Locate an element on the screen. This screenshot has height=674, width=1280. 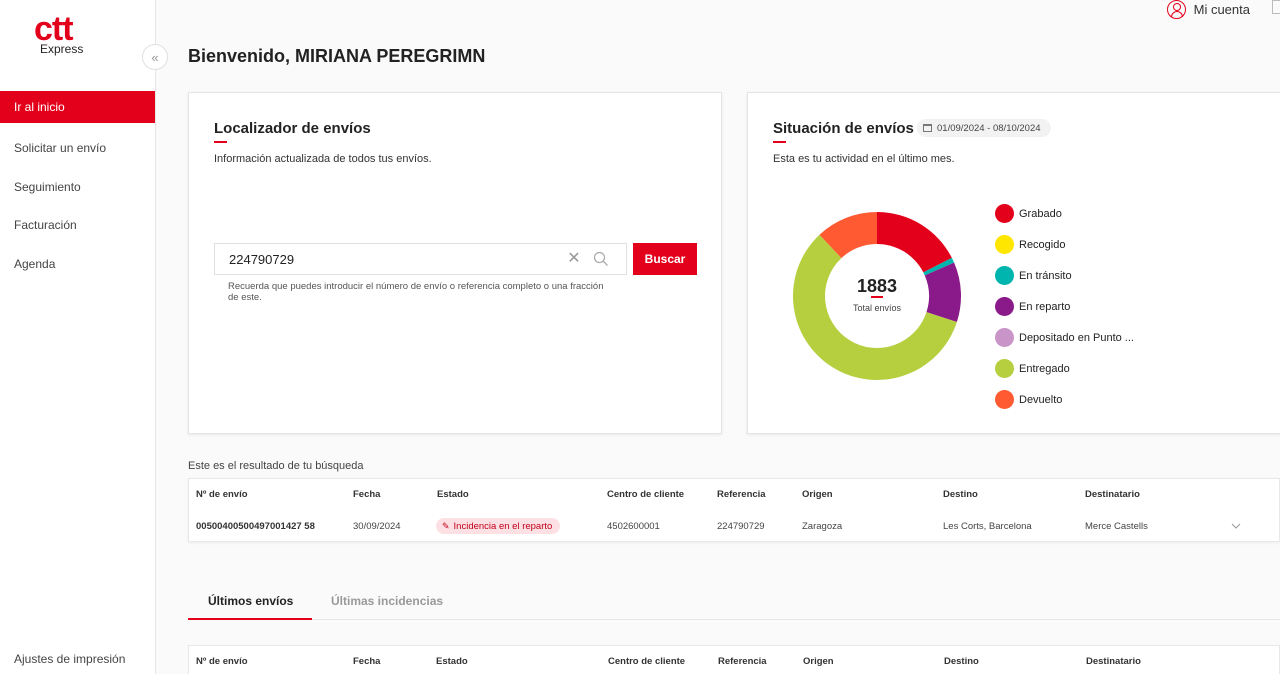
chevron-down-icon is located at coordinates (1236, 526).